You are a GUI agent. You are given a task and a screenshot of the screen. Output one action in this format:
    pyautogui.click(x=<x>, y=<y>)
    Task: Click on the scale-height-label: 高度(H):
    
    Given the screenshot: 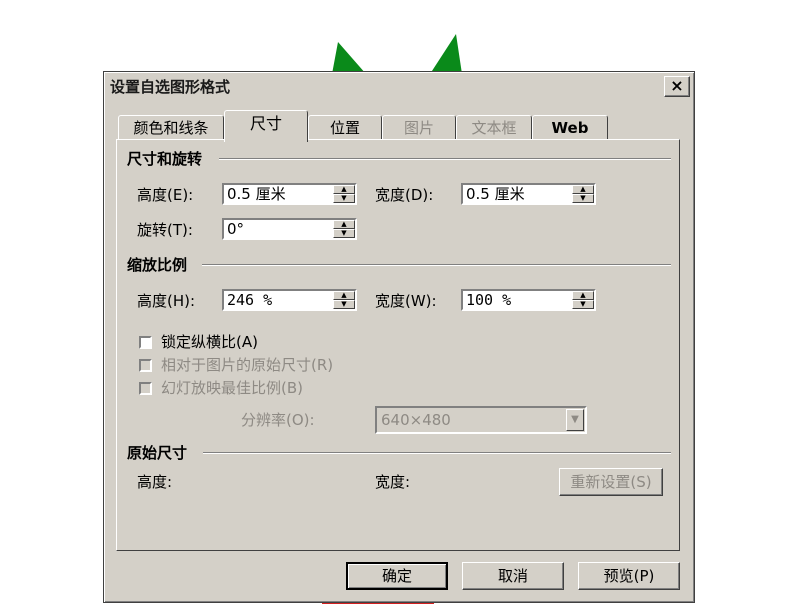 What is the action you would take?
    pyautogui.click(x=166, y=301)
    